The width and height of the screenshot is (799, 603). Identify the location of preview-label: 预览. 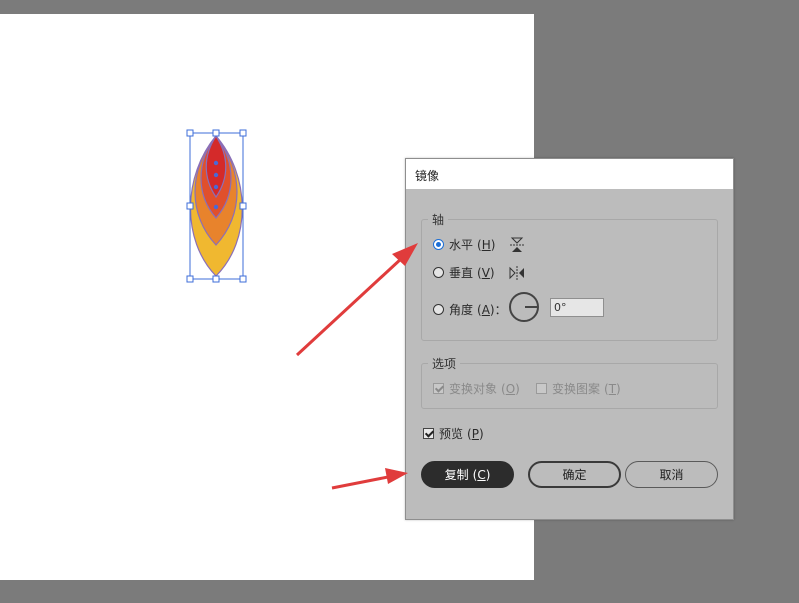
(451, 434).